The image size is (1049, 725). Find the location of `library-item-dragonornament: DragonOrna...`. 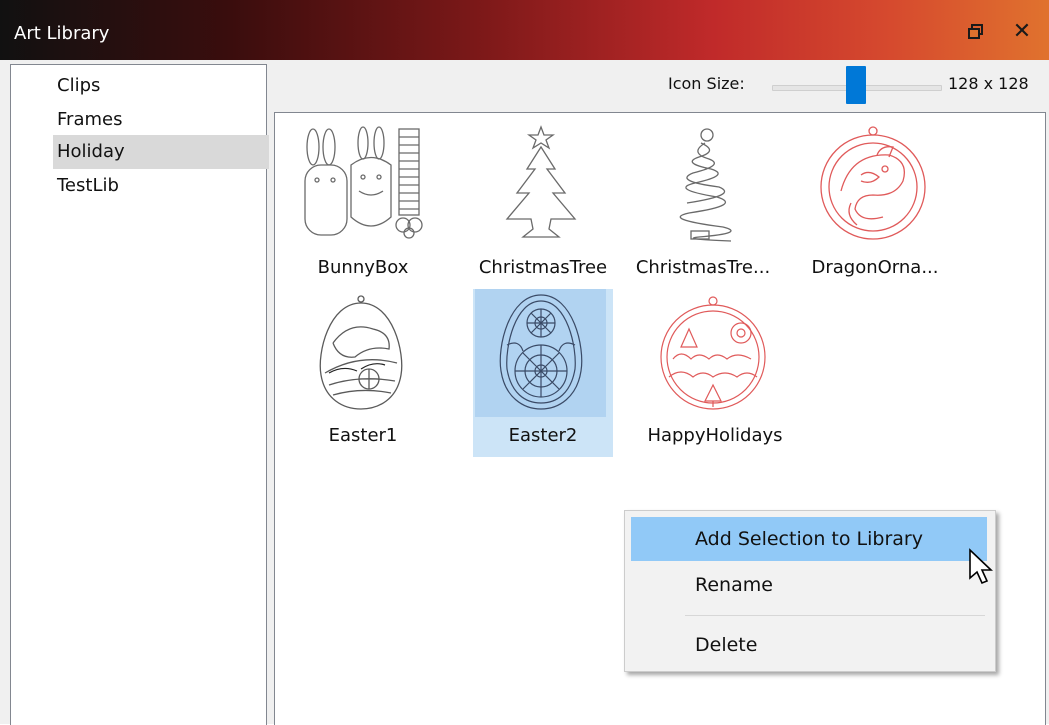

library-item-dragonornament: DragonOrna... is located at coordinates (875, 205).